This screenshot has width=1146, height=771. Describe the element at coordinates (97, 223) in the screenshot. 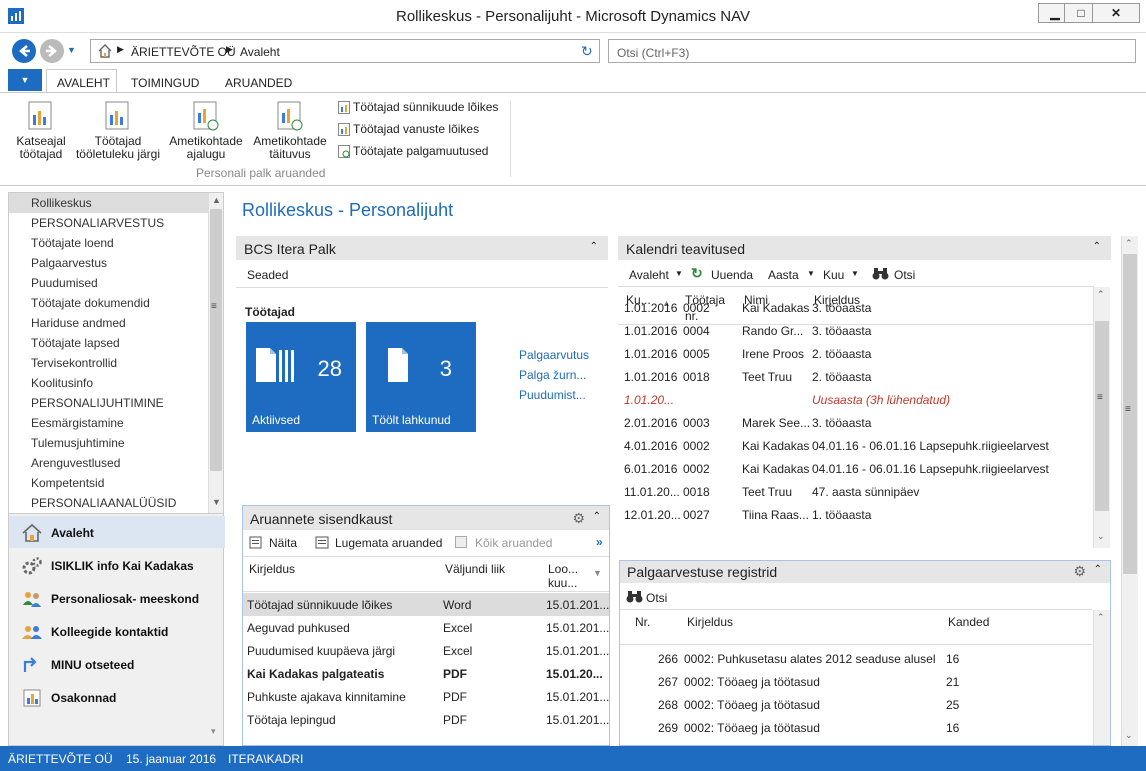

I see `nav-item: PERSONALIARVESTUS` at that location.